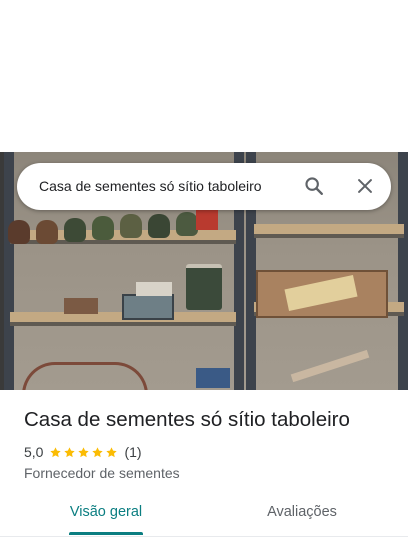  I want to click on tab-selected-indicator, so click(106, 533).